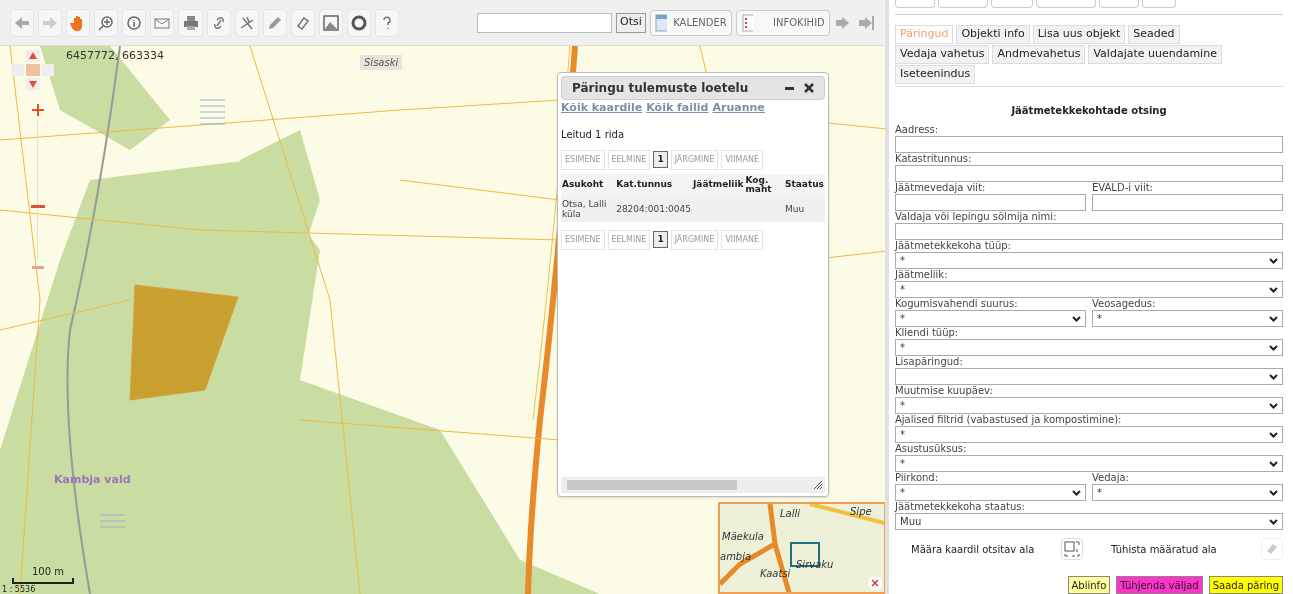 This screenshot has width=1293, height=594. I want to click on column-header: Staatus, so click(804, 184).